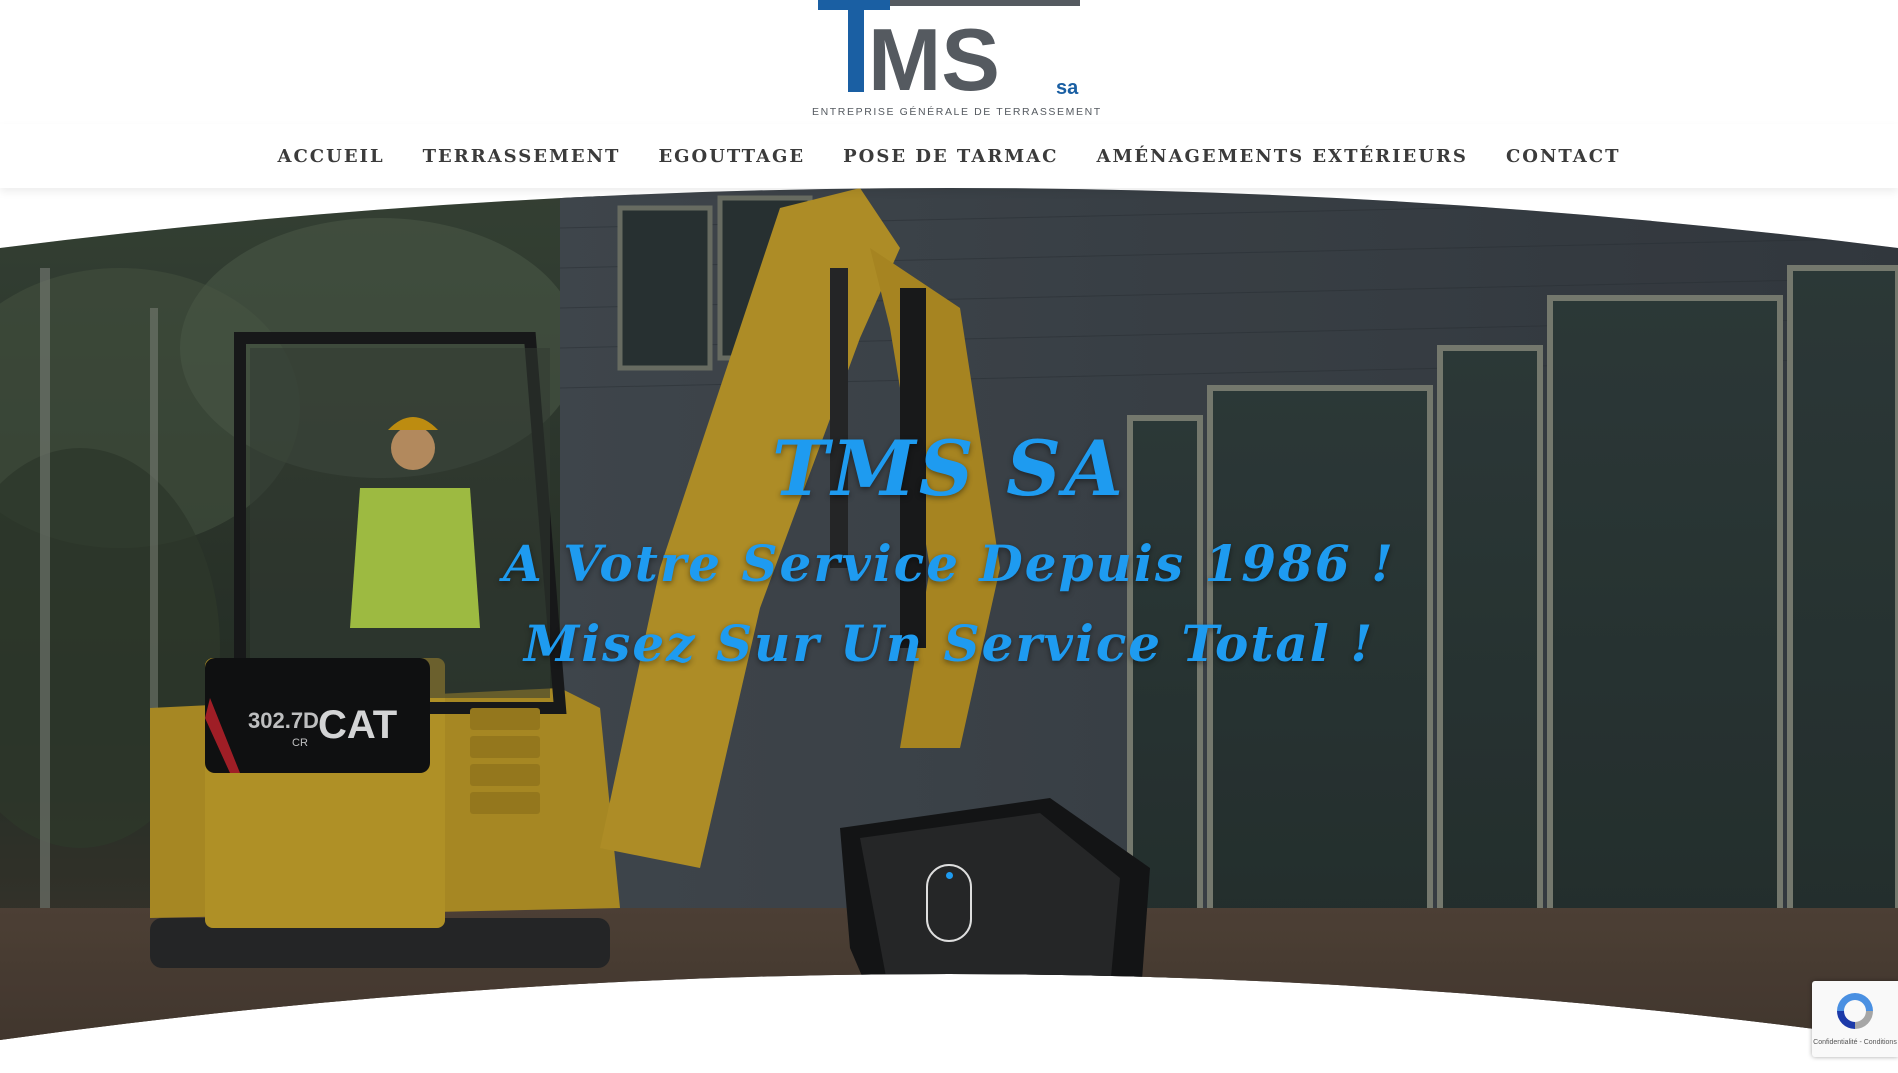 The image size is (1898, 1073). Describe the element at coordinates (949, 468) in the screenshot. I see `hero-title: TMS SA` at that location.